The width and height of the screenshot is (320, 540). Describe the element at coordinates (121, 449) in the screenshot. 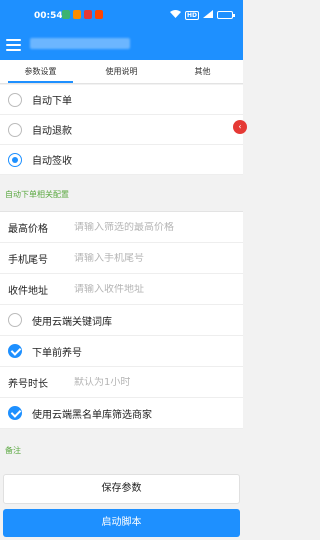

I see `notes-header: 备注` at that location.